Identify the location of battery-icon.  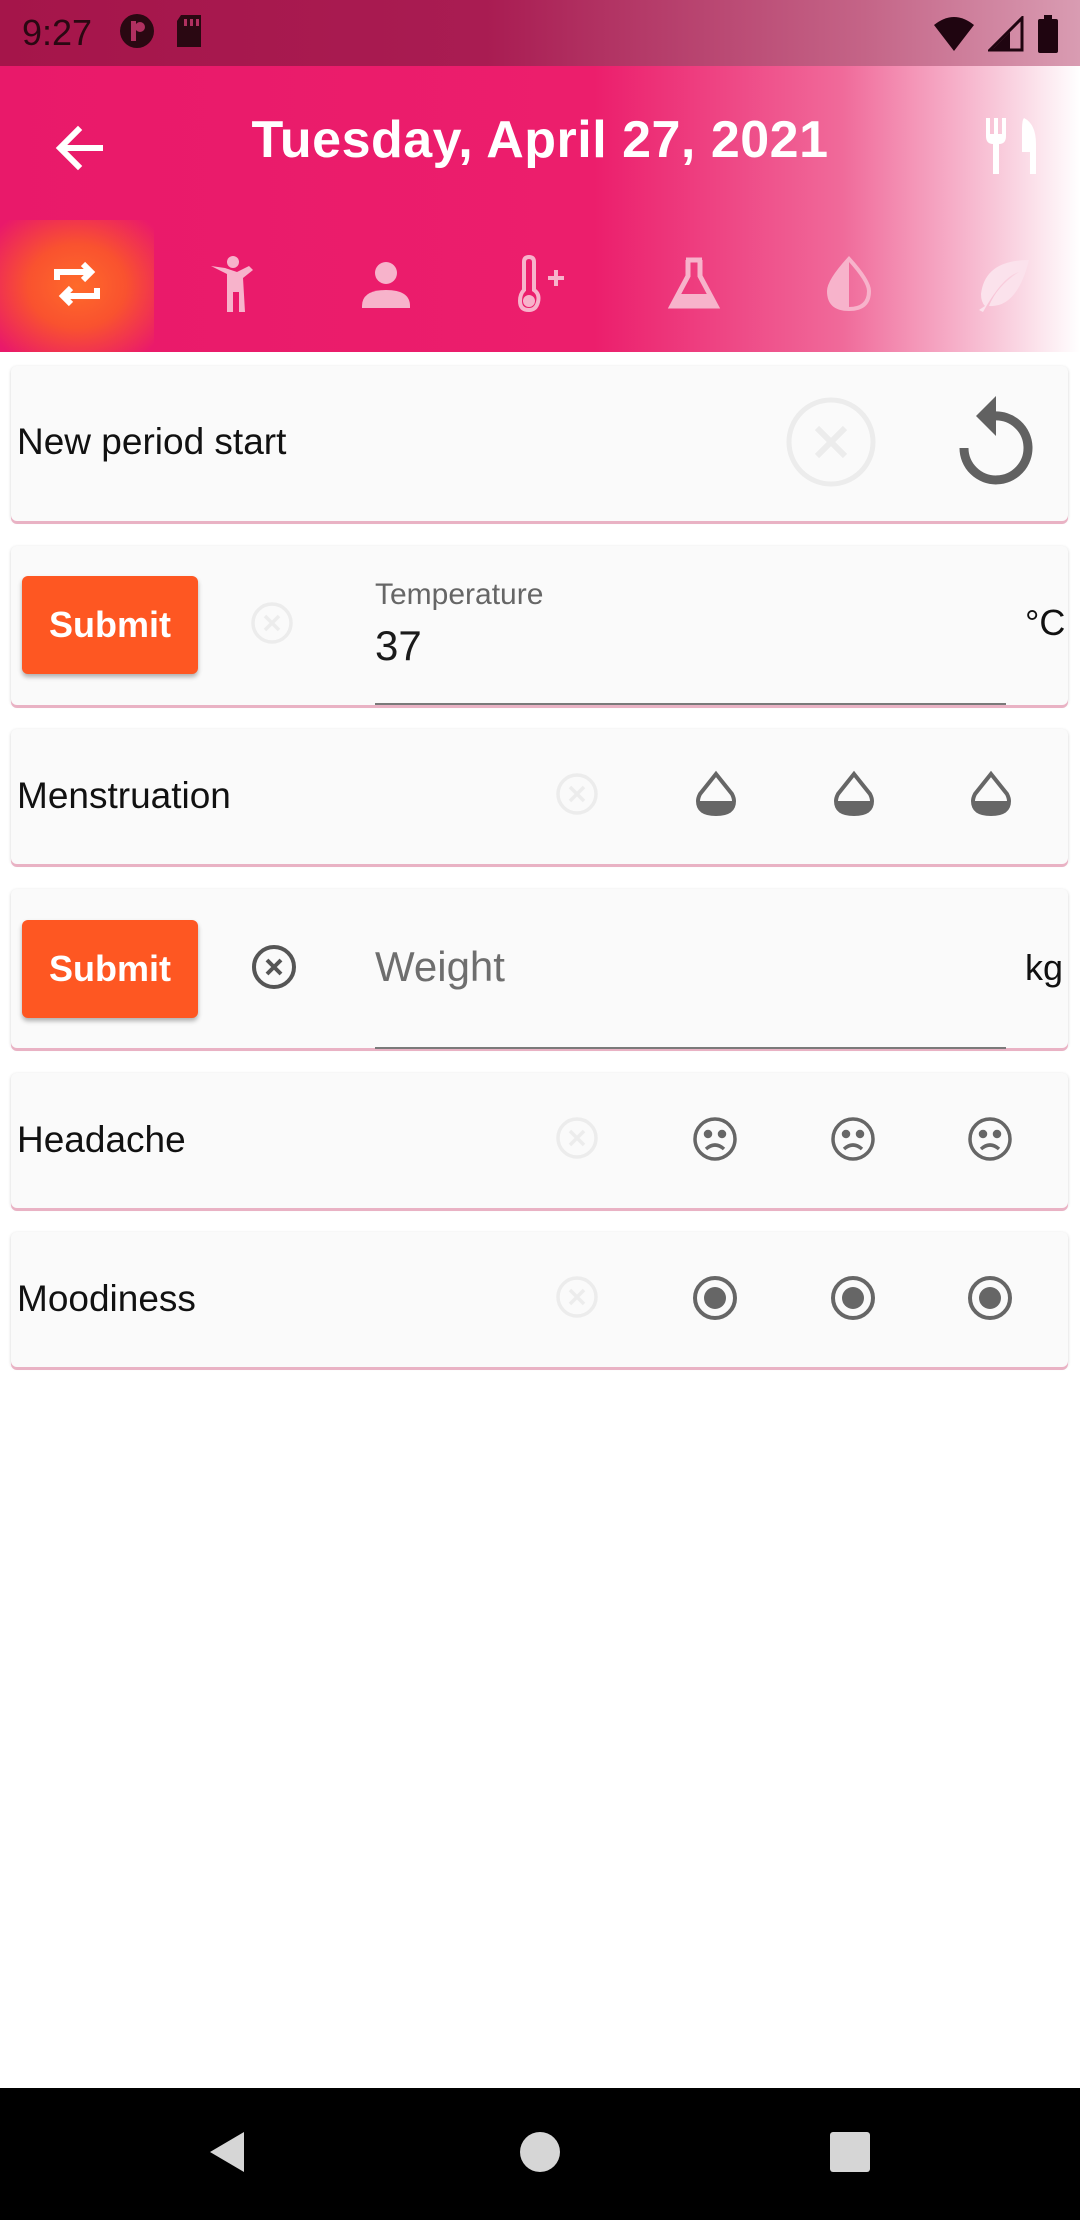
(1048, 36).